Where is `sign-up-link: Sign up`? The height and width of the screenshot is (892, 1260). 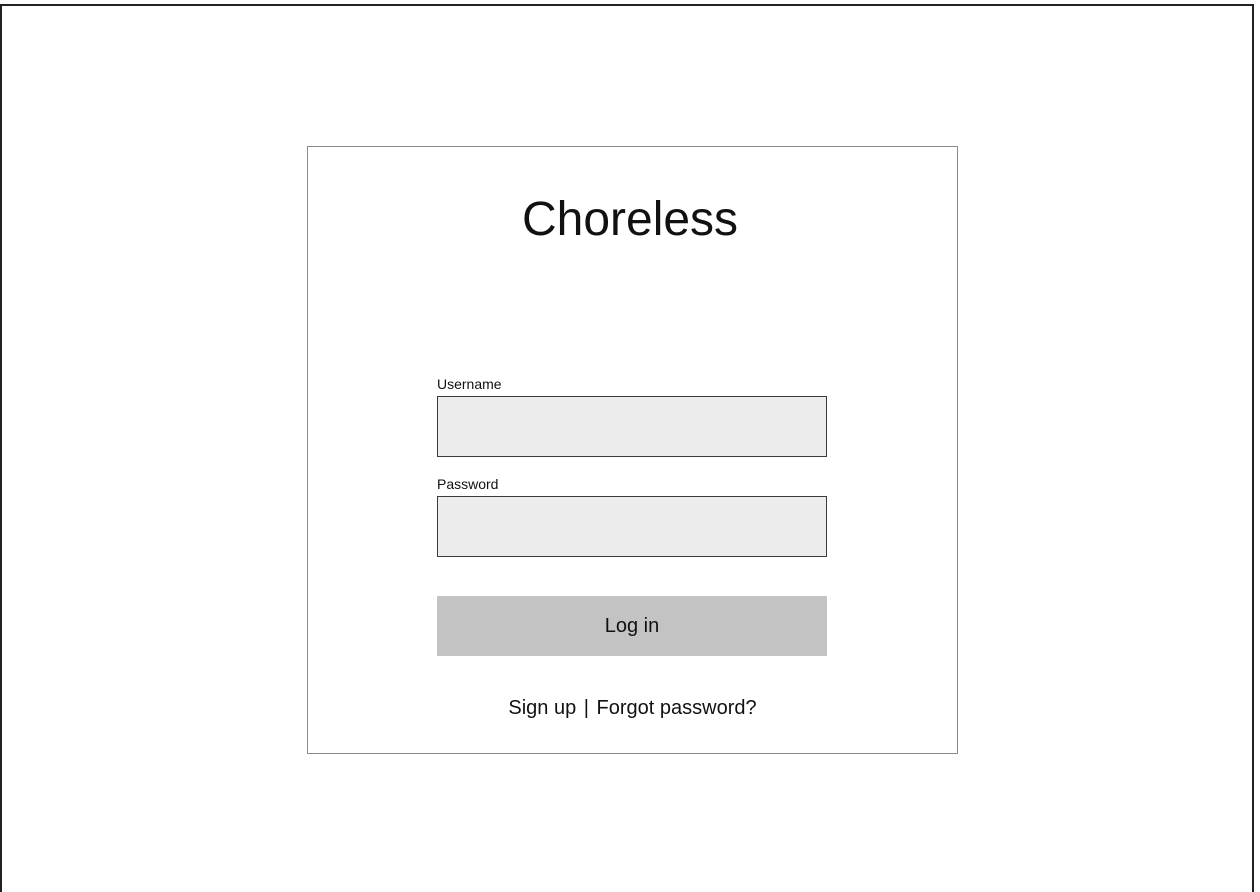
sign-up-link: Sign up is located at coordinates (542, 708).